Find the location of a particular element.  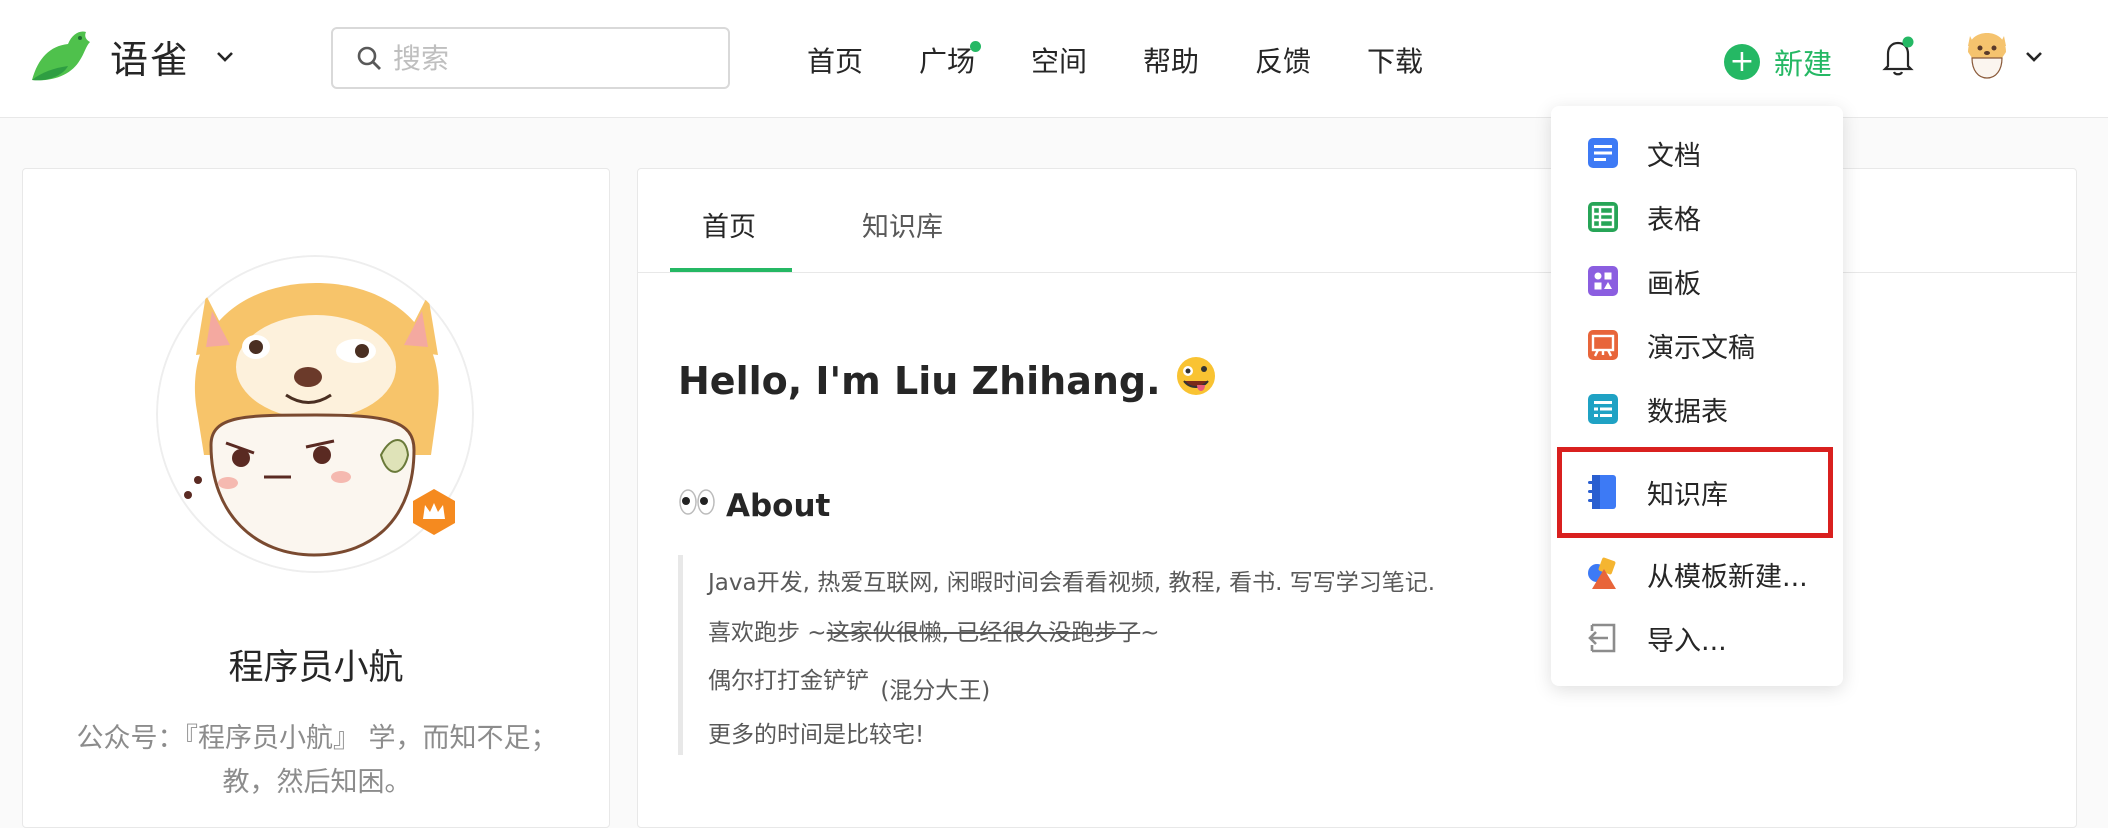

zany-face-icon is located at coordinates (1196, 380).